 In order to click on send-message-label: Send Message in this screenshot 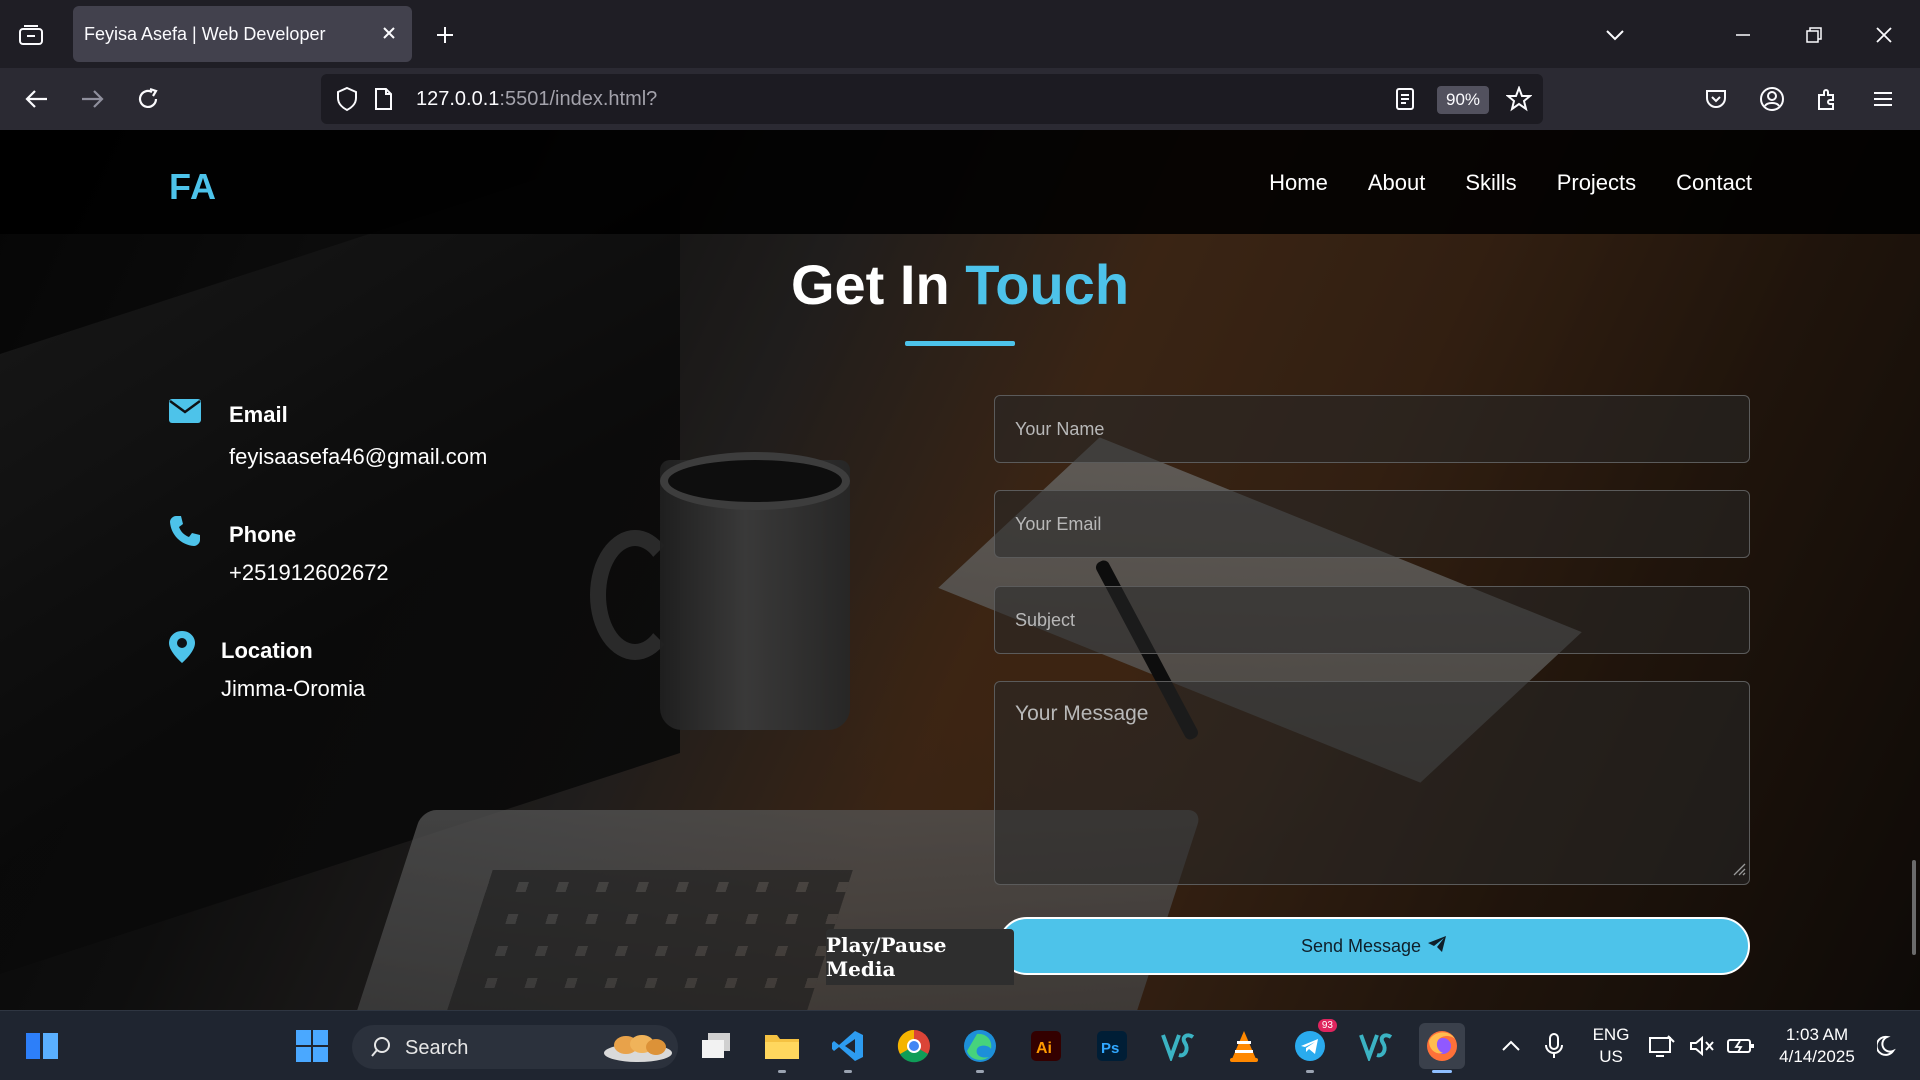, I will do `click(1361, 945)`.